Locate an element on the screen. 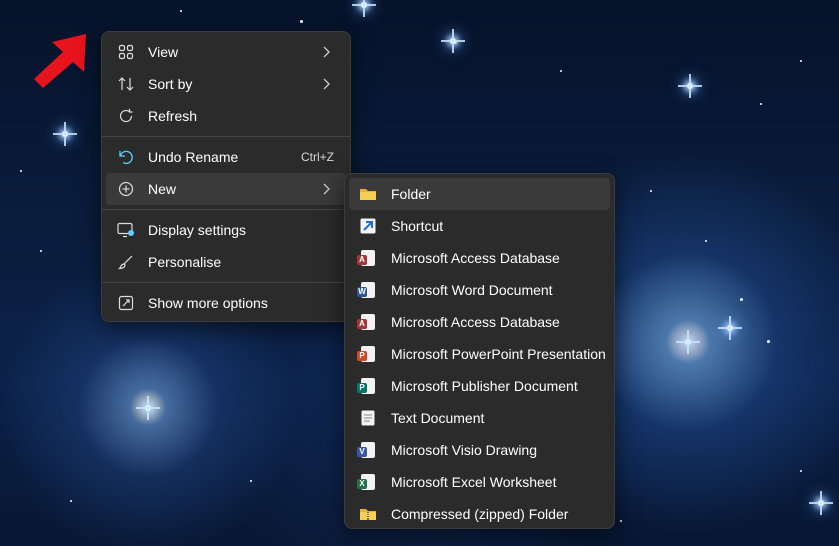 Image resolution: width=839 pixels, height=546 pixels. submenu-item-zip-folder: Compressed (zipped) Folder is located at coordinates (479, 514).